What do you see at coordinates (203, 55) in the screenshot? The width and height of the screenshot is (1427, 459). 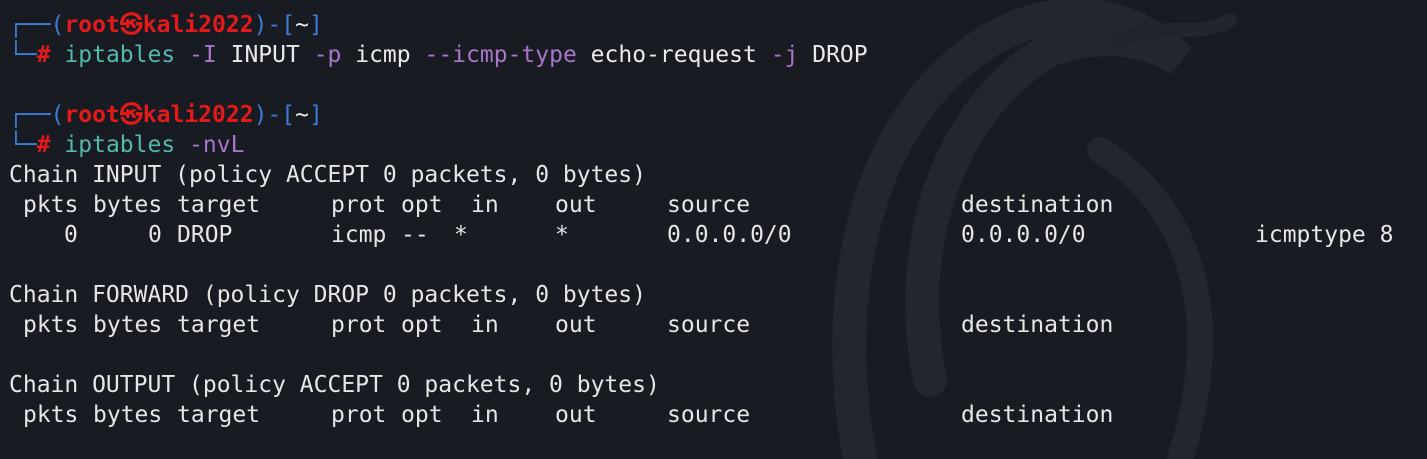 I see `command-option: -I` at bounding box center [203, 55].